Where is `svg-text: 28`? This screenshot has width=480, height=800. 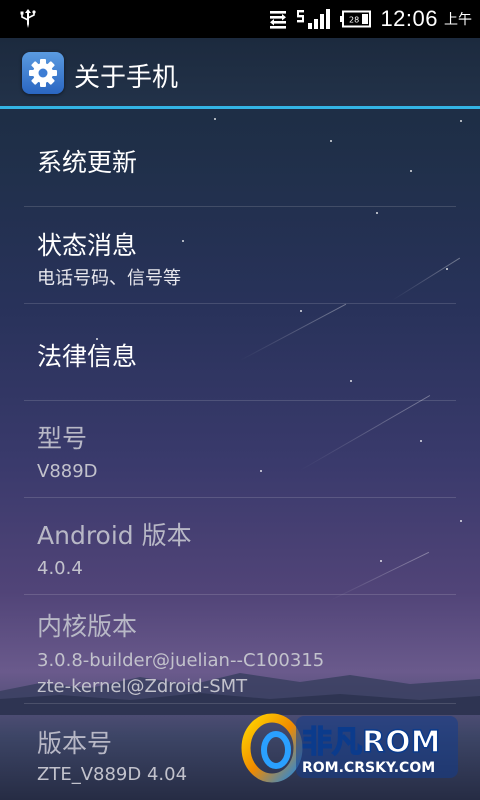 svg-text: 28 is located at coordinates (354, 20).